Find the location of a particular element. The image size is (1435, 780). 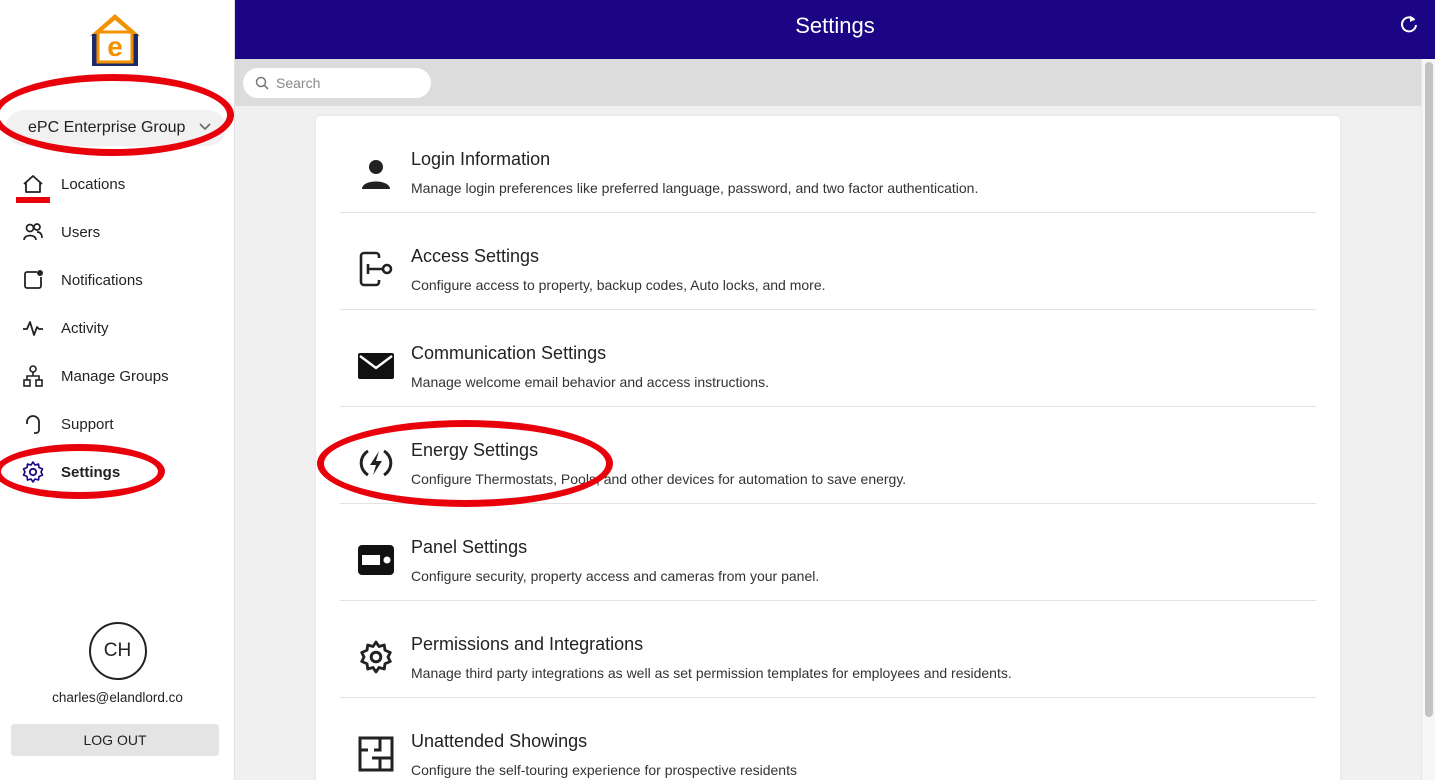

page-title: Settings is located at coordinates (835, 25).